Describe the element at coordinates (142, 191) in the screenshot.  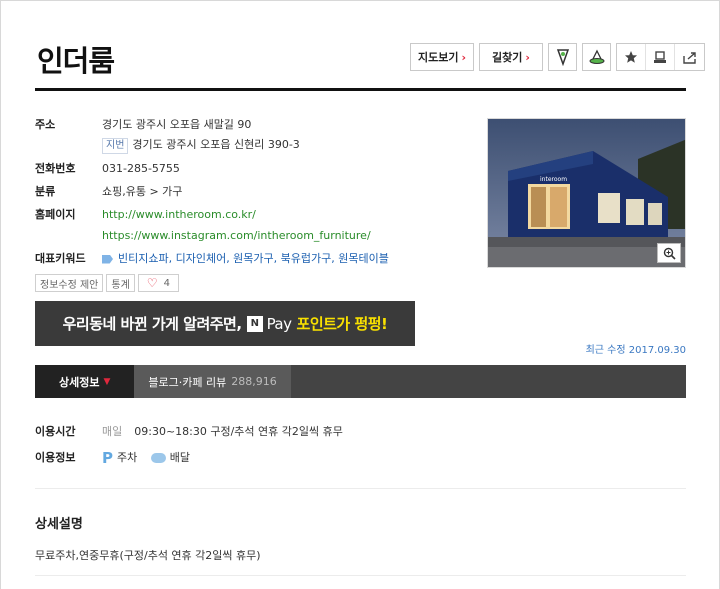
I see `category-value: 쇼핑,유통 > 가구` at that location.